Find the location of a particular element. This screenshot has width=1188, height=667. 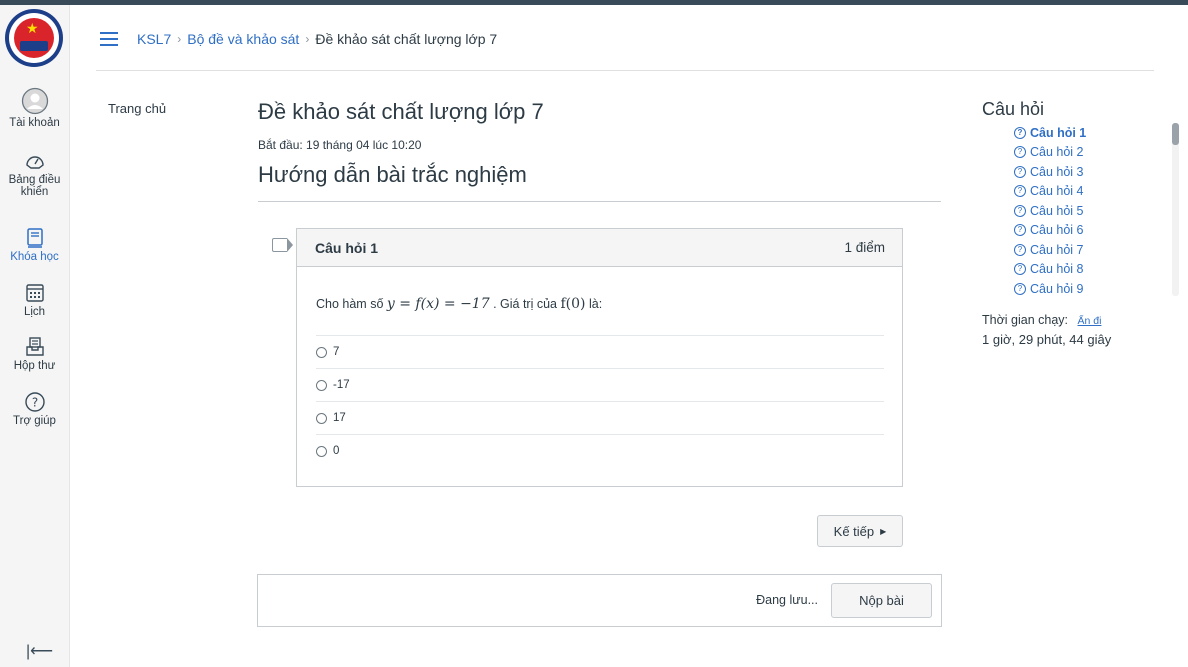

answer-label: 17 is located at coordinates (339, 418).